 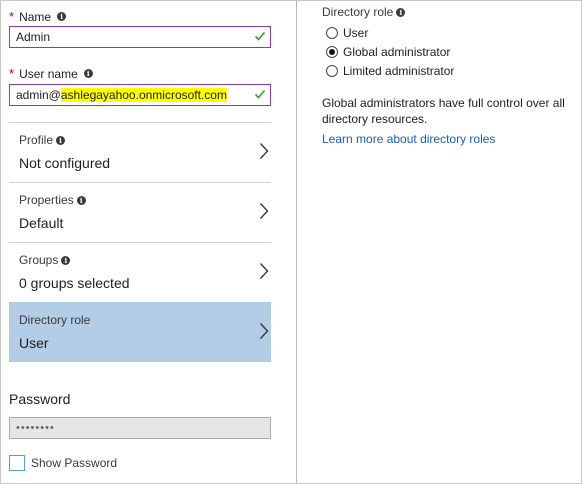 What do you see at coordinates (17, 463) in the screenshot?
I see `show-password-checkbox` at bounding box center [17, 463].